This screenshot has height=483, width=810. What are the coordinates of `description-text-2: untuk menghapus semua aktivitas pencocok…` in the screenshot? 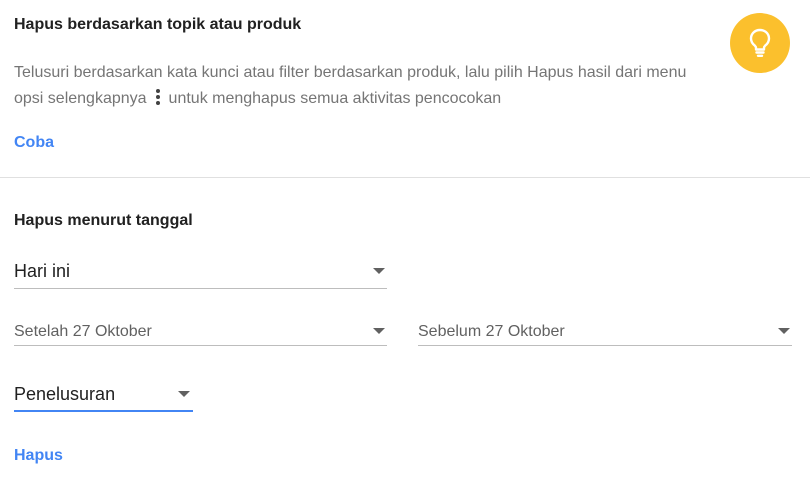 It's located at (335, 98).